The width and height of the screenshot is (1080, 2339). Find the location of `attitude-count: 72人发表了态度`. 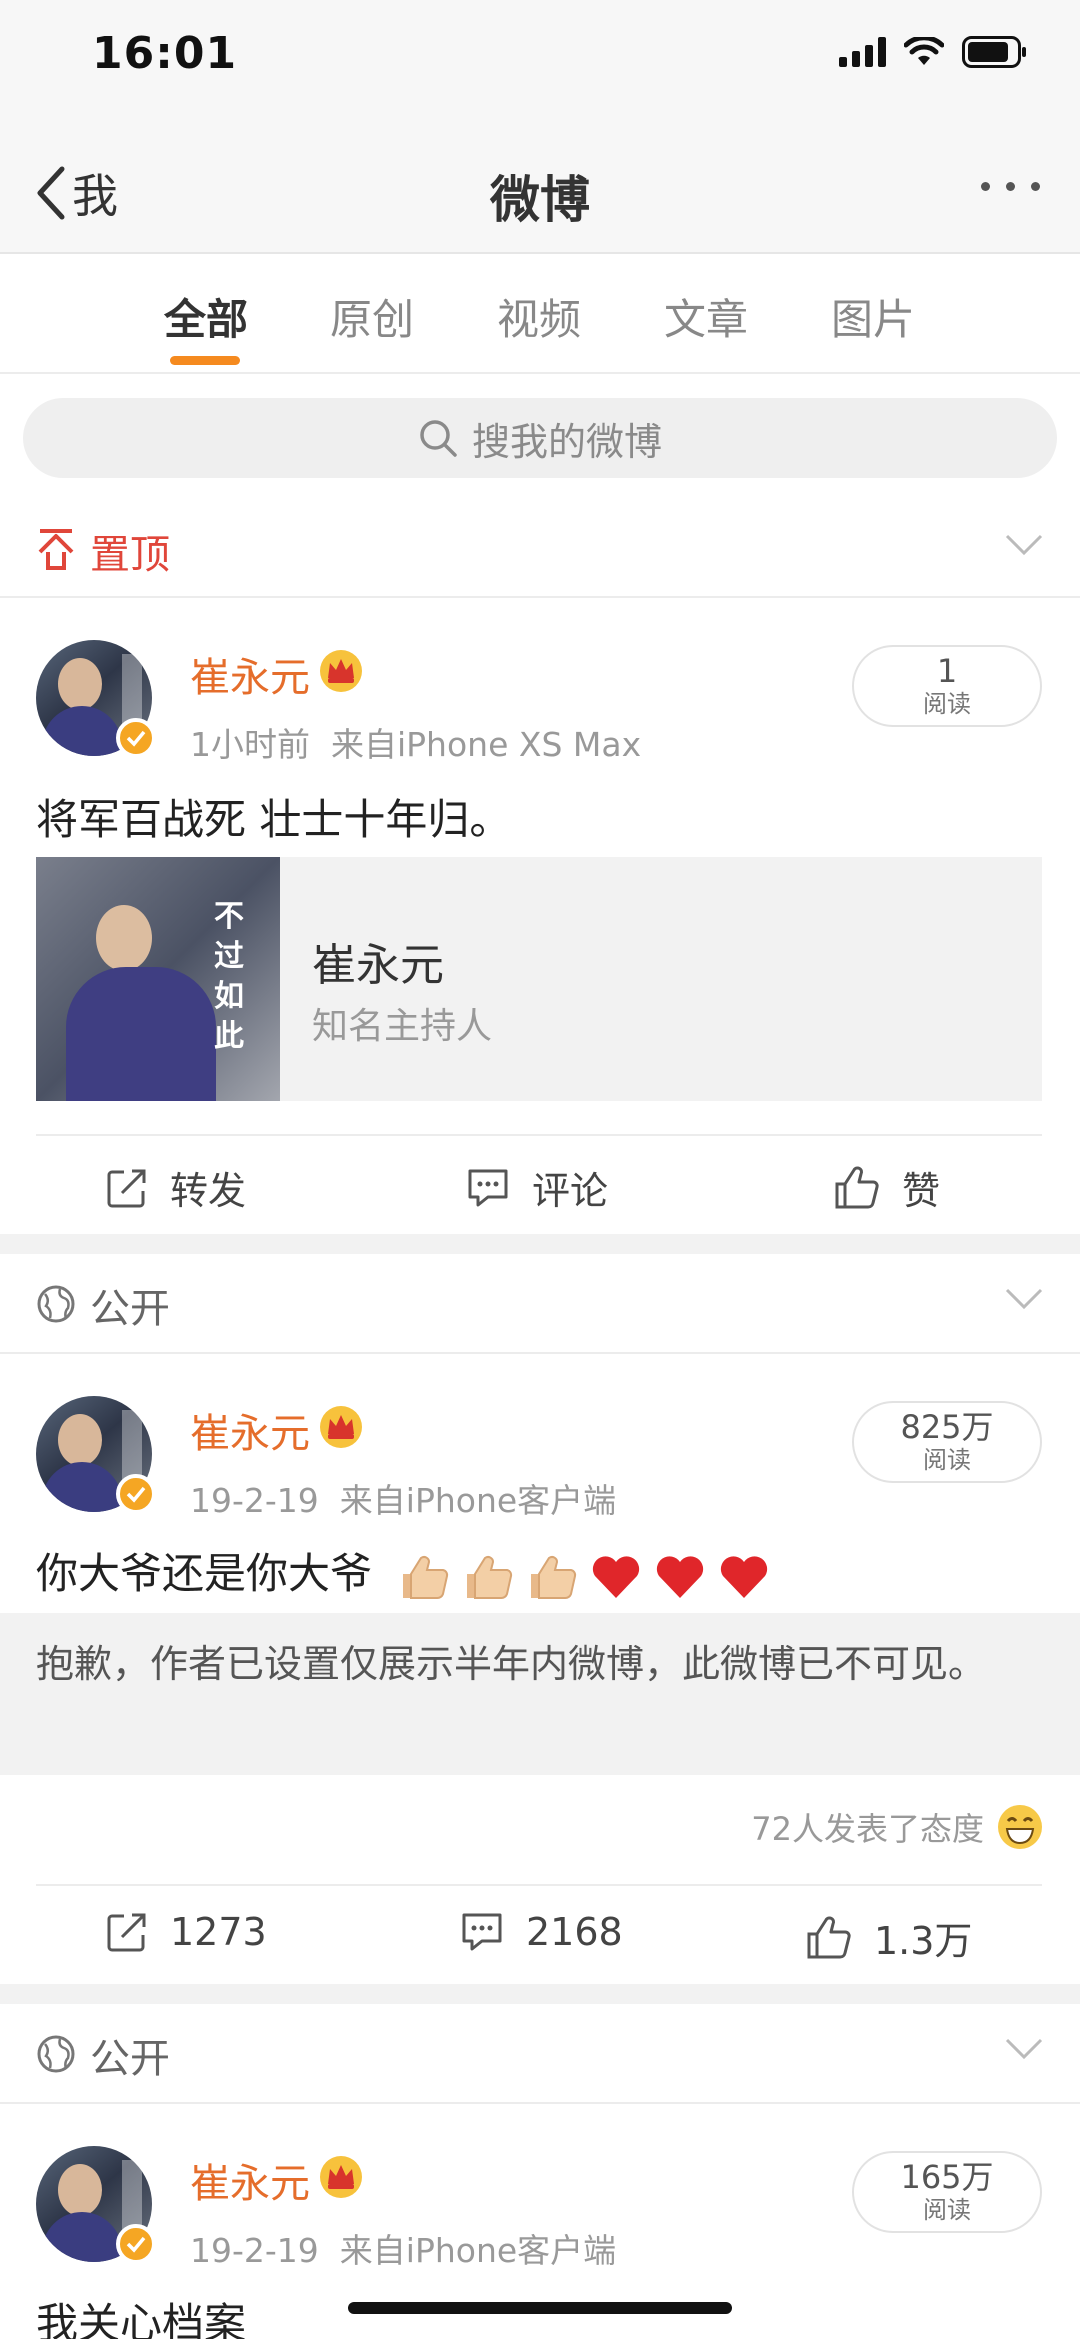

attitude-count: 72人发表了态度 is located at coordinates (897, 1827).